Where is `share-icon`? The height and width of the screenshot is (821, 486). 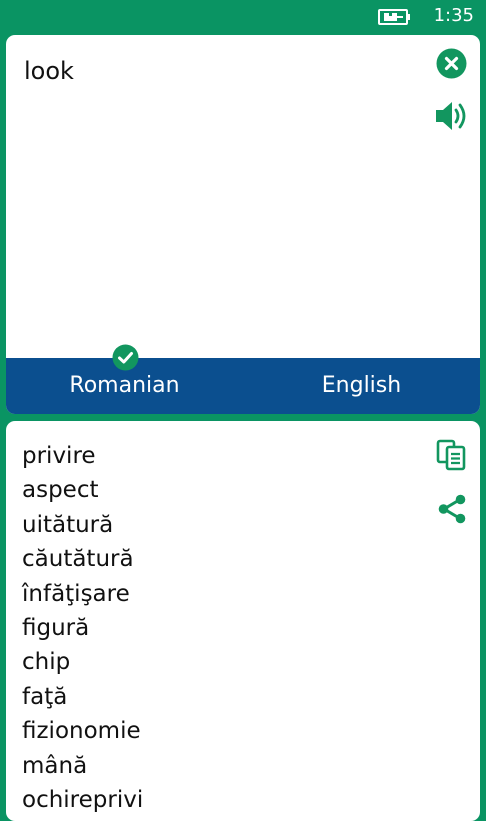 share-icon is located at coordinates (452, 509).